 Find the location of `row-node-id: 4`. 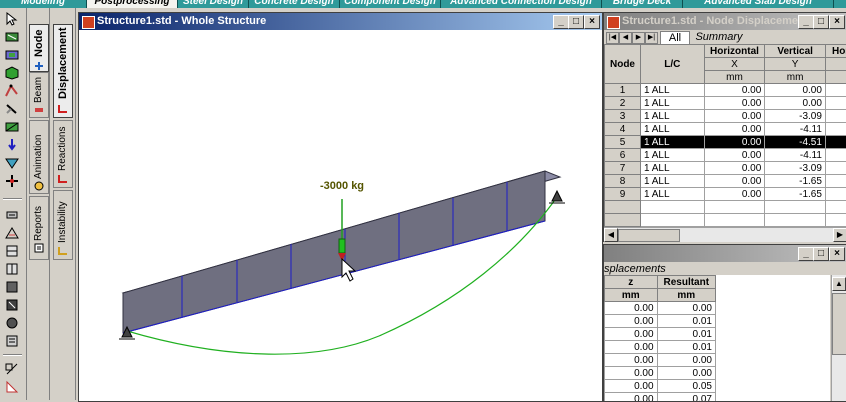

row-node-id: 4 is located at coordinates (623, 129).